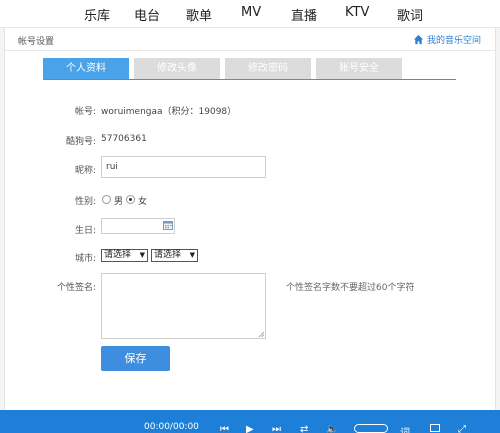 This screenshot has height=433, width=500. Describe the element at coordinates (199, 14) in the screenshot. I see `nav-item-playlist: 歌单` at that location.